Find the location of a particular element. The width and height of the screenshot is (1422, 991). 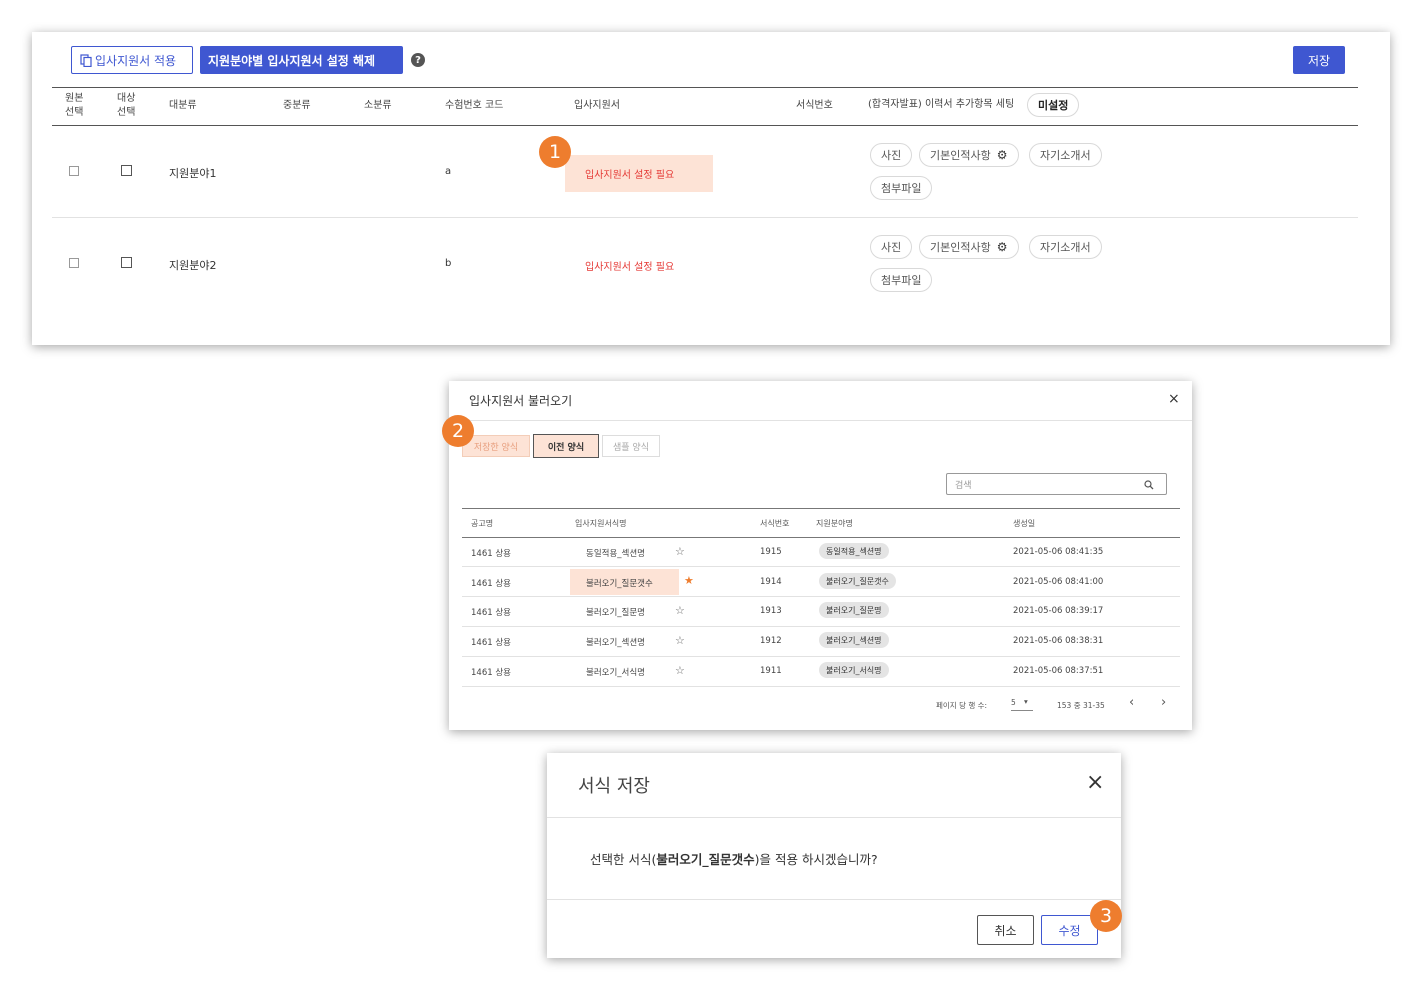

marker-number: 3 is located at coordinates (1106, 916).